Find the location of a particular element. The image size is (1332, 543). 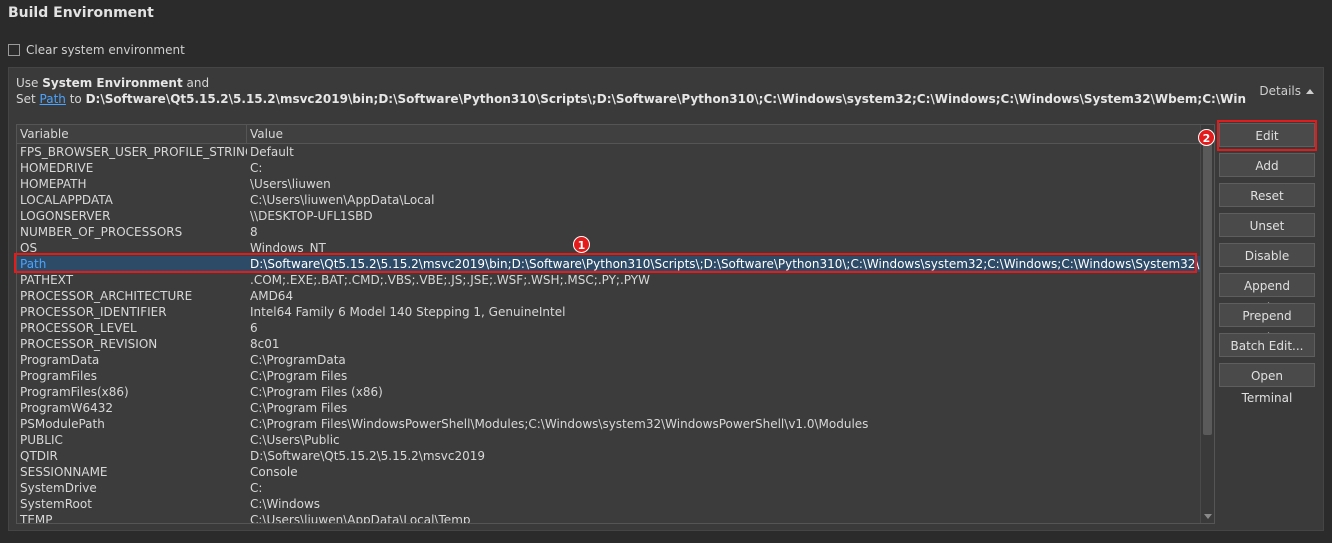

reset-button: Reset is located at coordinates (1267, 195).